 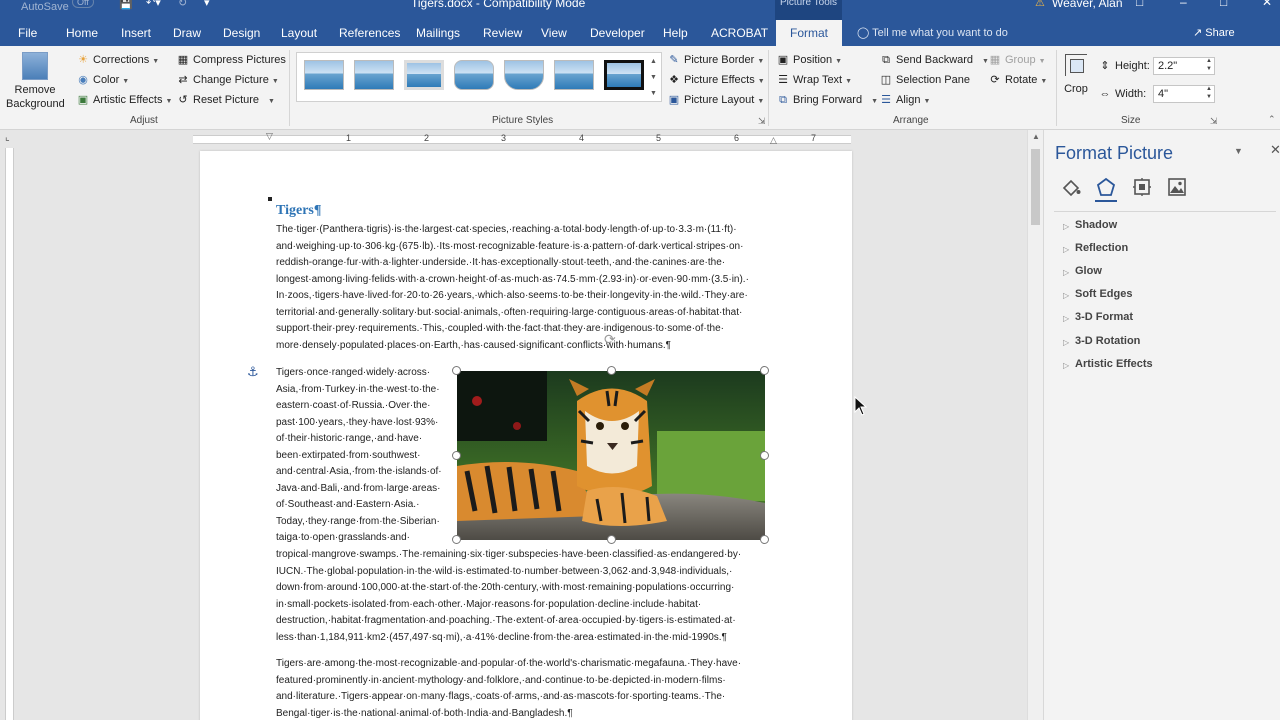 I want to click on picture-effects-button: ❖ Picture Effects ▼, so click(x=716, y=81).